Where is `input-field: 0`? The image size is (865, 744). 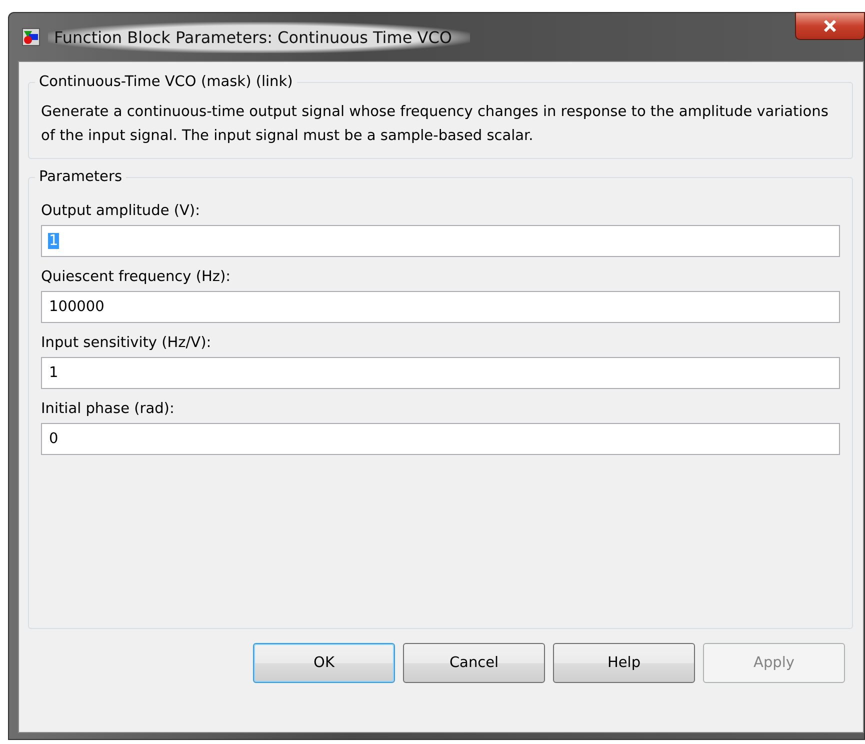 input-field: 0 is located at coordinates (440, 439).